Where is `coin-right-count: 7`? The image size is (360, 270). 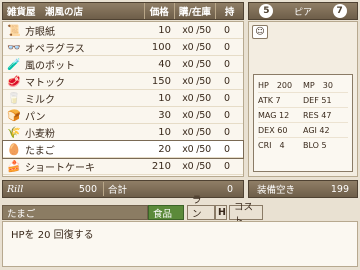
coin-right-count: 7 is located at coordinates (339, 11).